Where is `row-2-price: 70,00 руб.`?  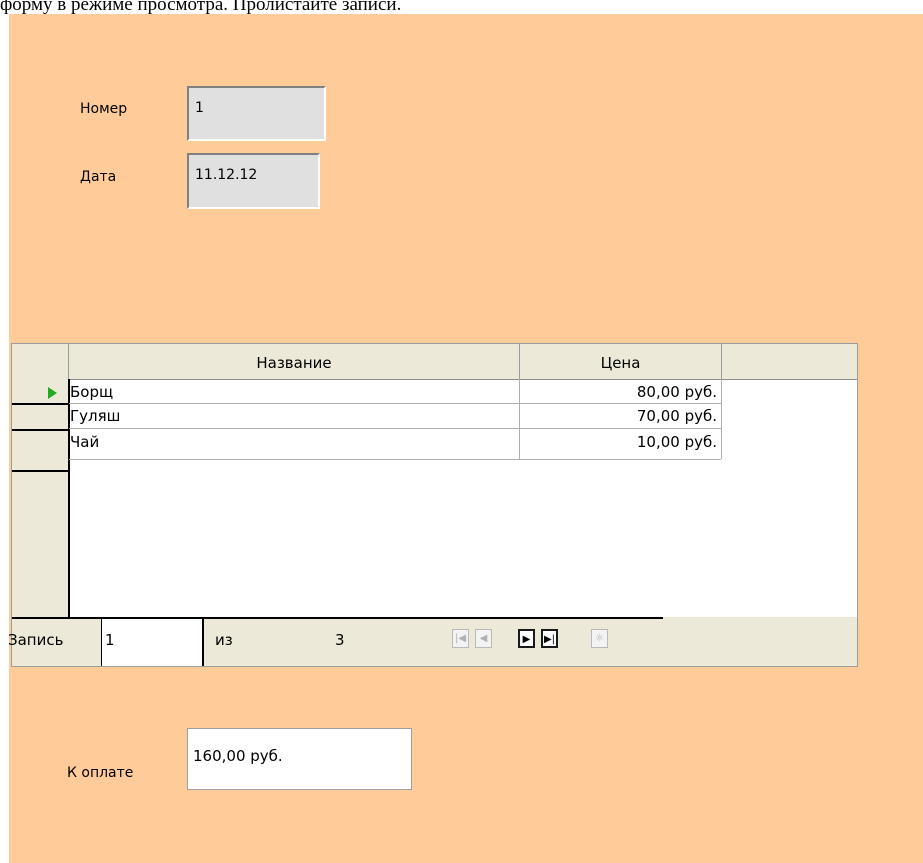
row-2-price: 70,00 руб. is located at coordinates (618, 416).